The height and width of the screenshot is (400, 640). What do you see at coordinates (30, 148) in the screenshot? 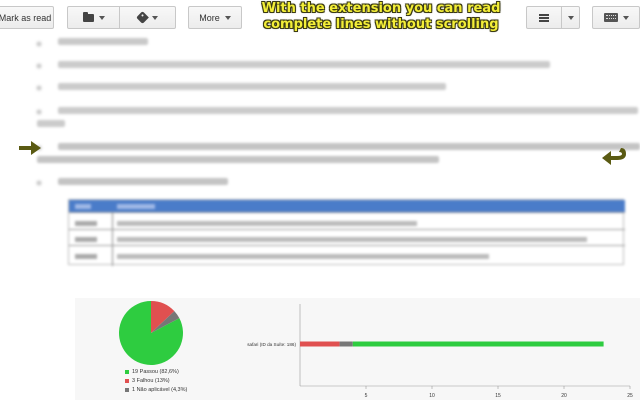
I see `arrow-right-icon` at bounding box center [30, 148].